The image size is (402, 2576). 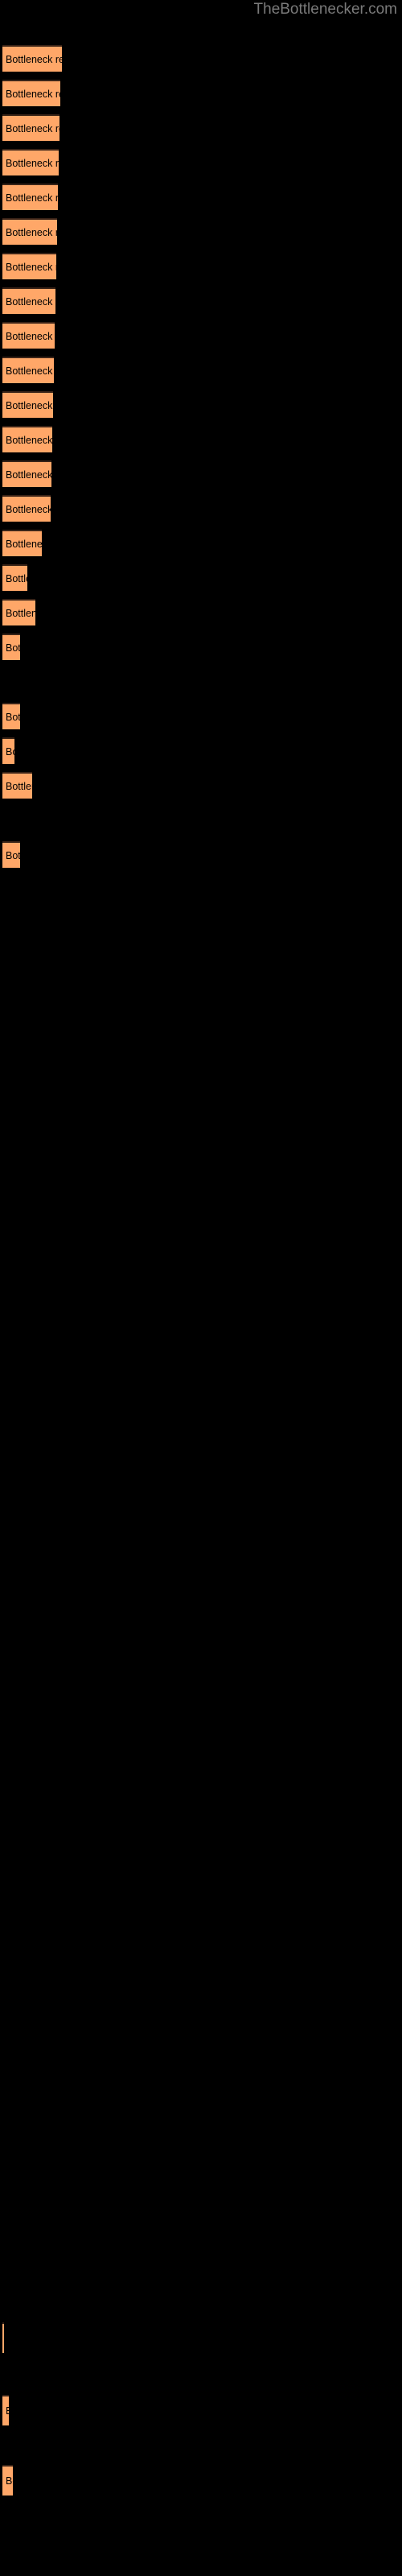 What do you see at coordinates (325, 9) in the screenshot?
I see `site-watermark: TheBottlenecker.com` at bounding box center [325, 9].